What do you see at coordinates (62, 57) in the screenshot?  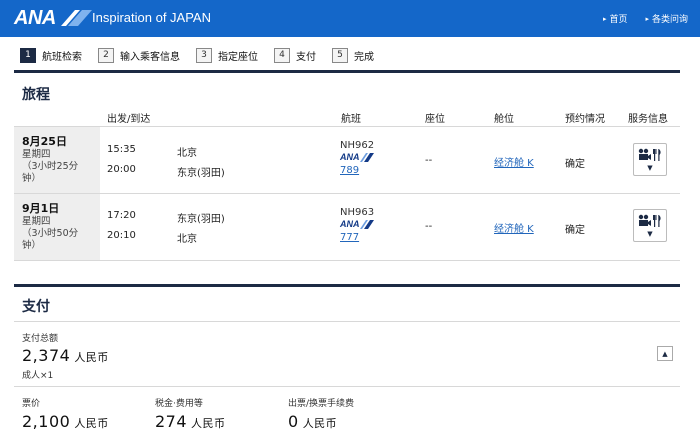 I see `step-label: 航班检索` at bounding box center [62, 57].